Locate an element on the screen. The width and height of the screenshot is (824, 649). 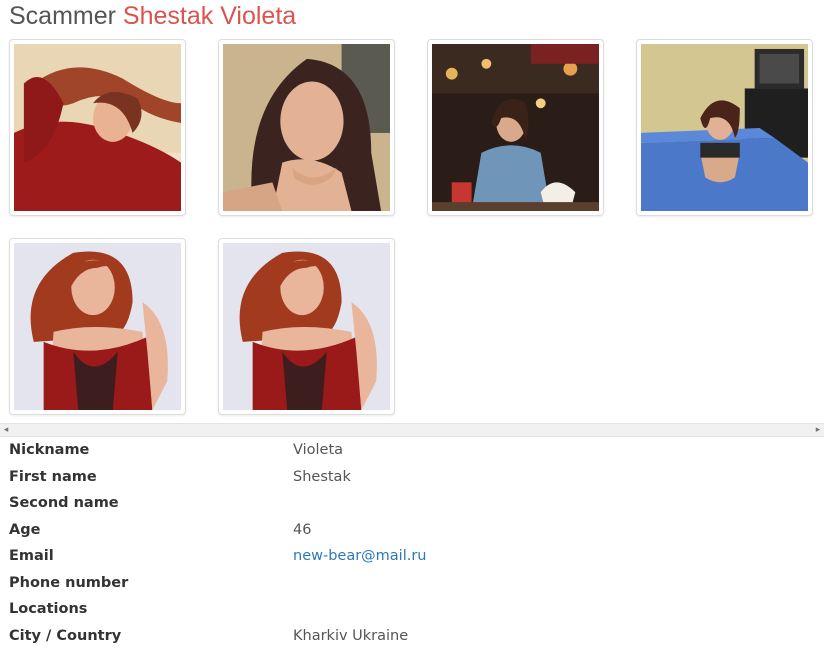
horizontal-scrollbar: ◂ ▸ is located at coordinates (412, 430).